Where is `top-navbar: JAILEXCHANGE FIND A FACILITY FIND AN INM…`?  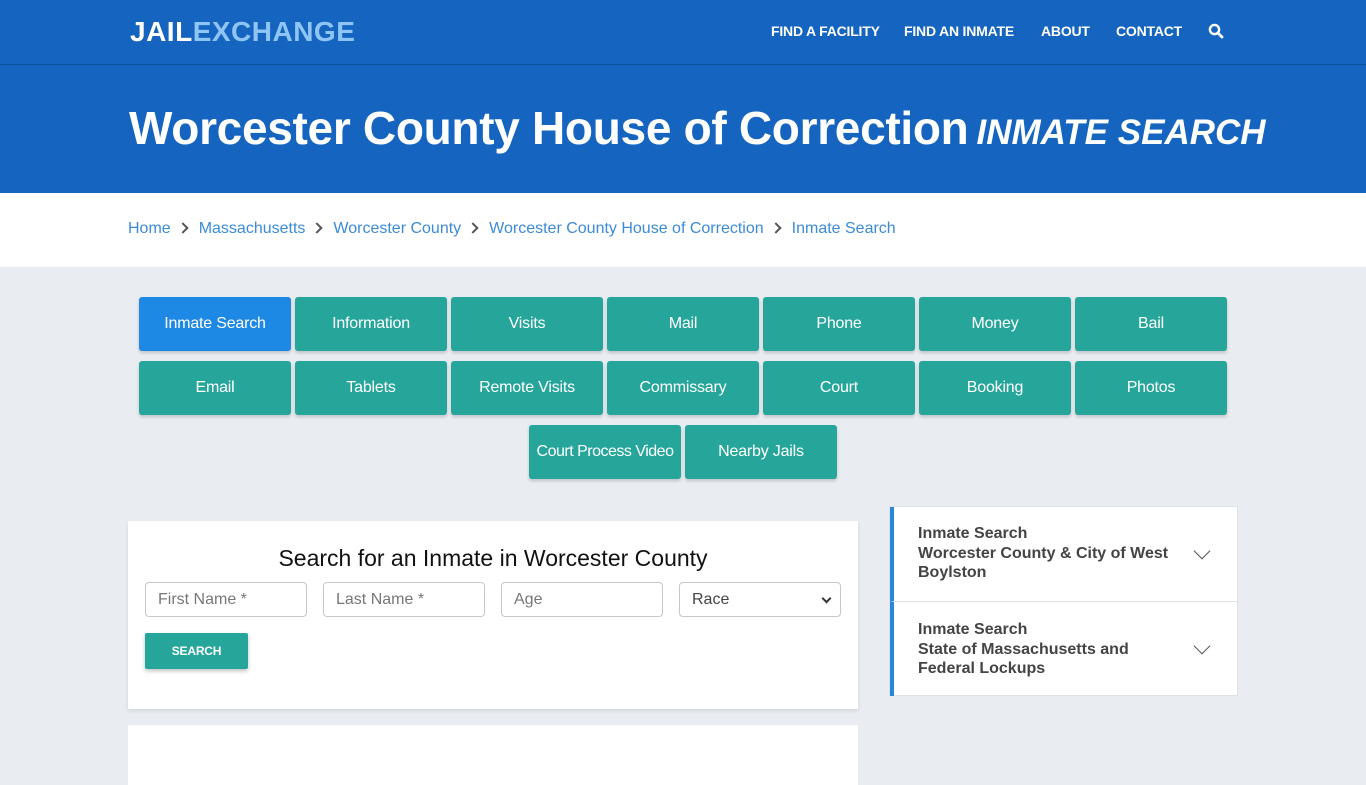
top-navbar: JAILEXCHANGE FIND A FACILITY FIND AN INM… is located at coordinates (683, 32).